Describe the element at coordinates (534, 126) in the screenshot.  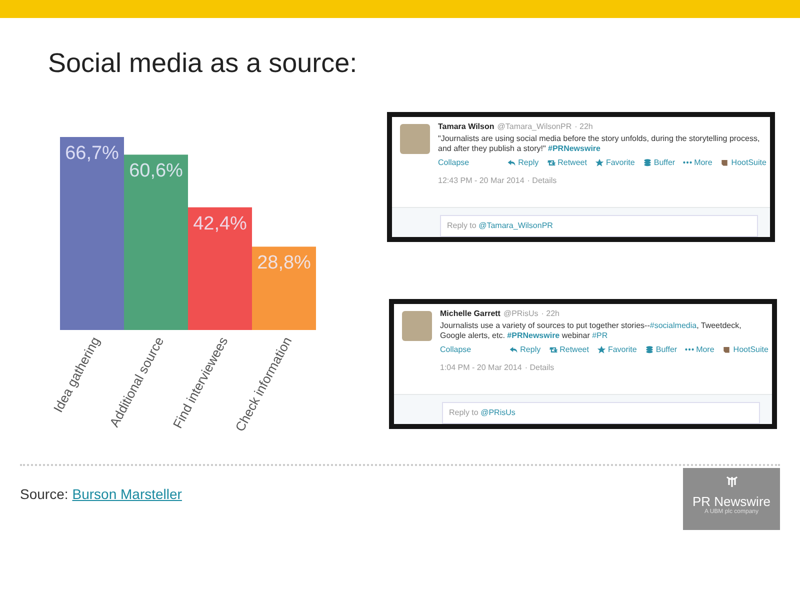
I see `user-handle: @Tamara_WilsonPR` at that location.